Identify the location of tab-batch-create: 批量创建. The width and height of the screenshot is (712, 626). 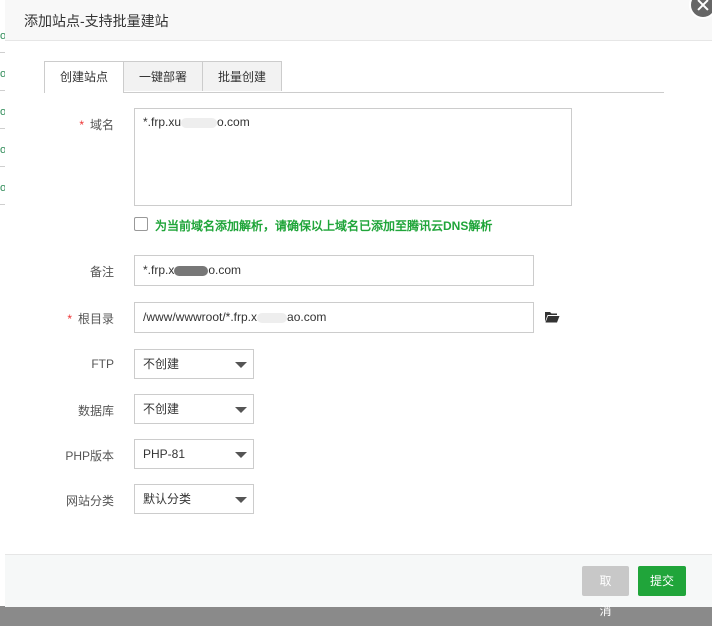
(242, 76).